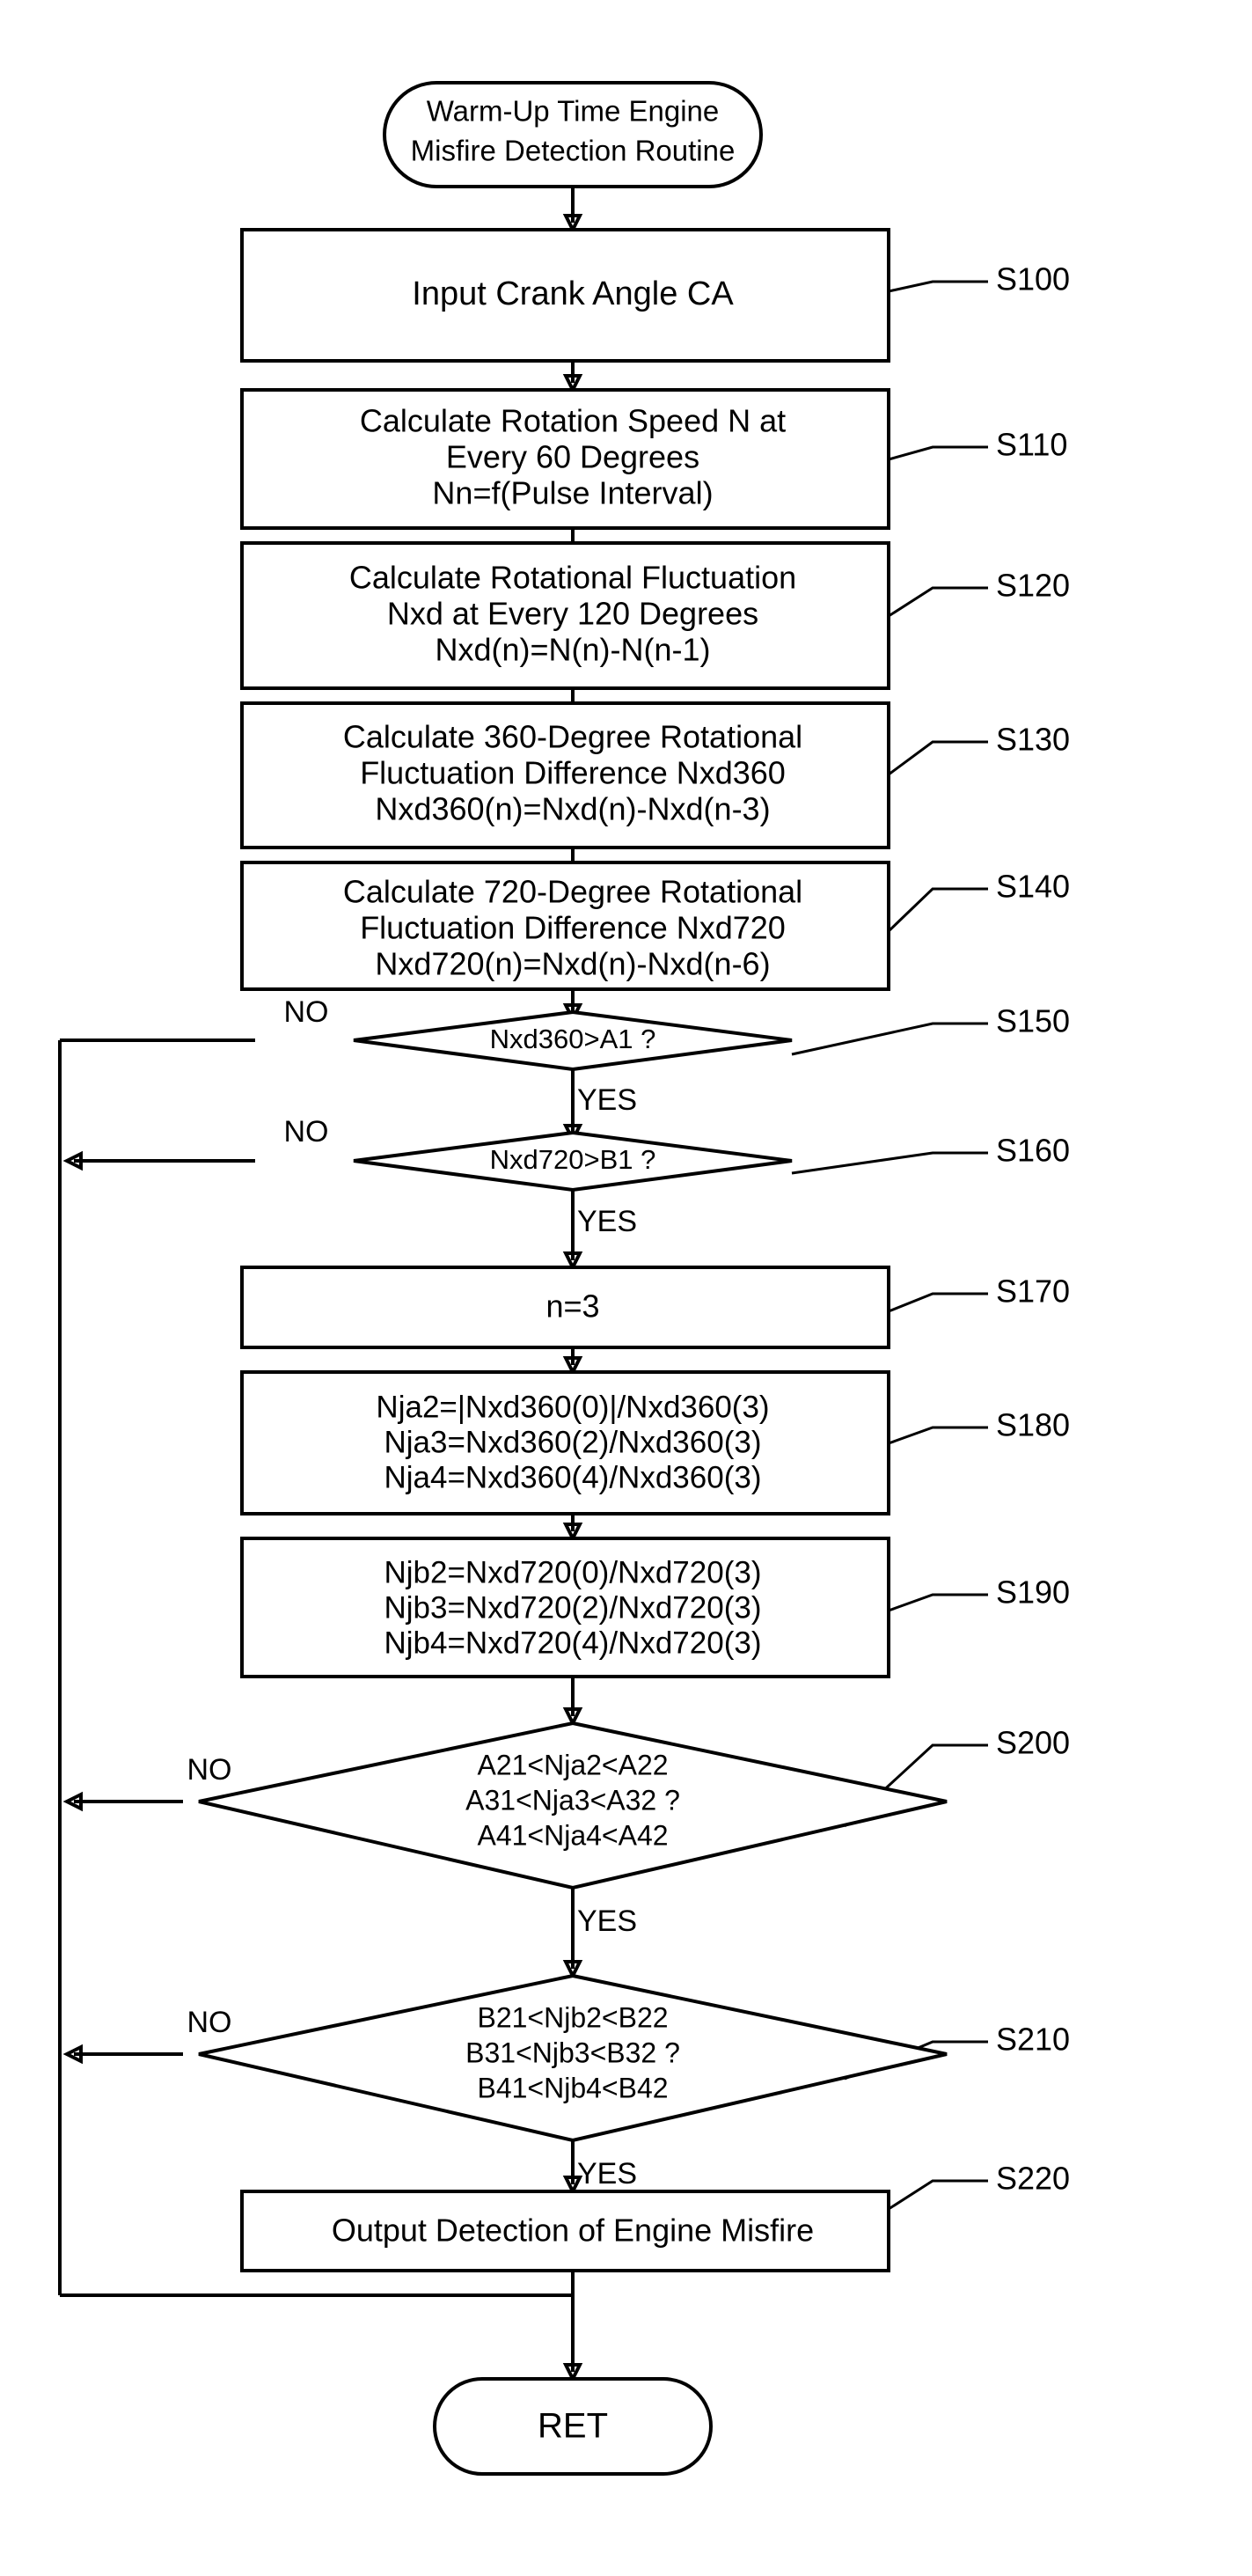 Image resolution: width=1252 pixels, height=2576 pixels. What do you see at coordinates (306, 1132) in the screenshot?
I see `branch-no-s160: NO` at bounding box center [306, 1132].